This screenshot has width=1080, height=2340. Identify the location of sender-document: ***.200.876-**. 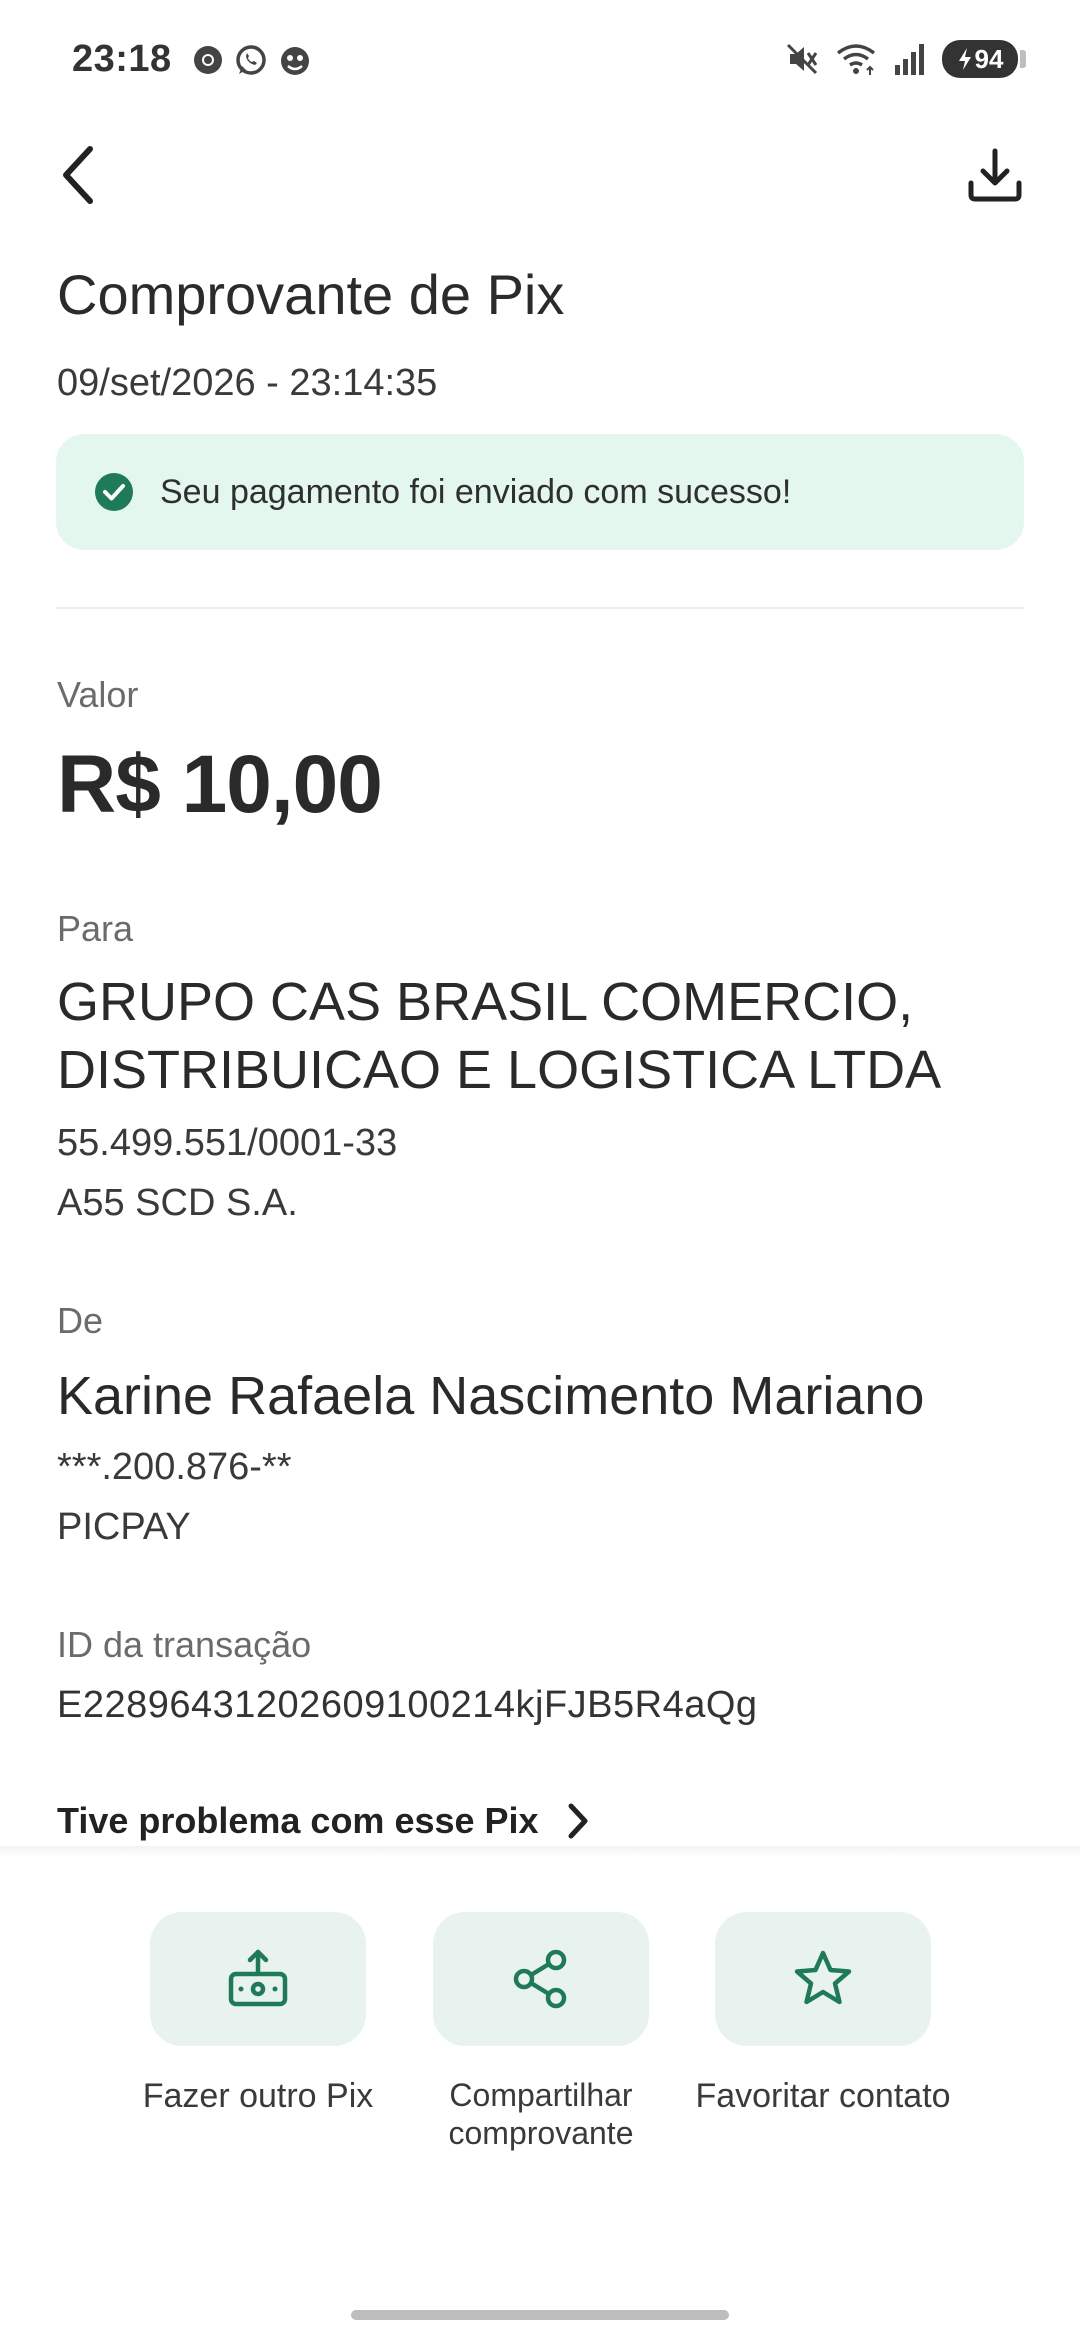
(174, 1467).